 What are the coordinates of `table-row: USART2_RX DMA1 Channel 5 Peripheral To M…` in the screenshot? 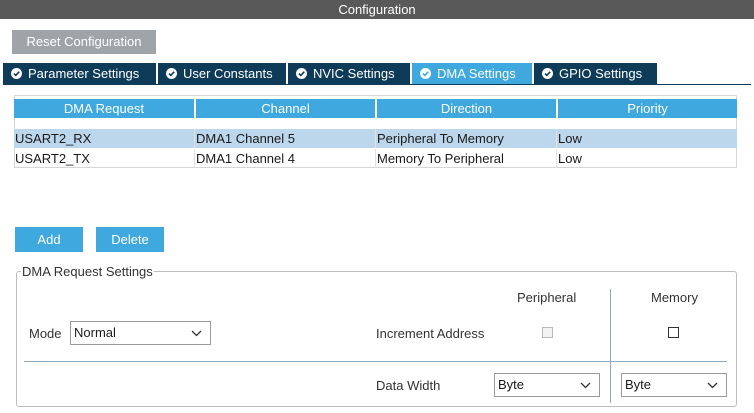 It's located at (375, 138).